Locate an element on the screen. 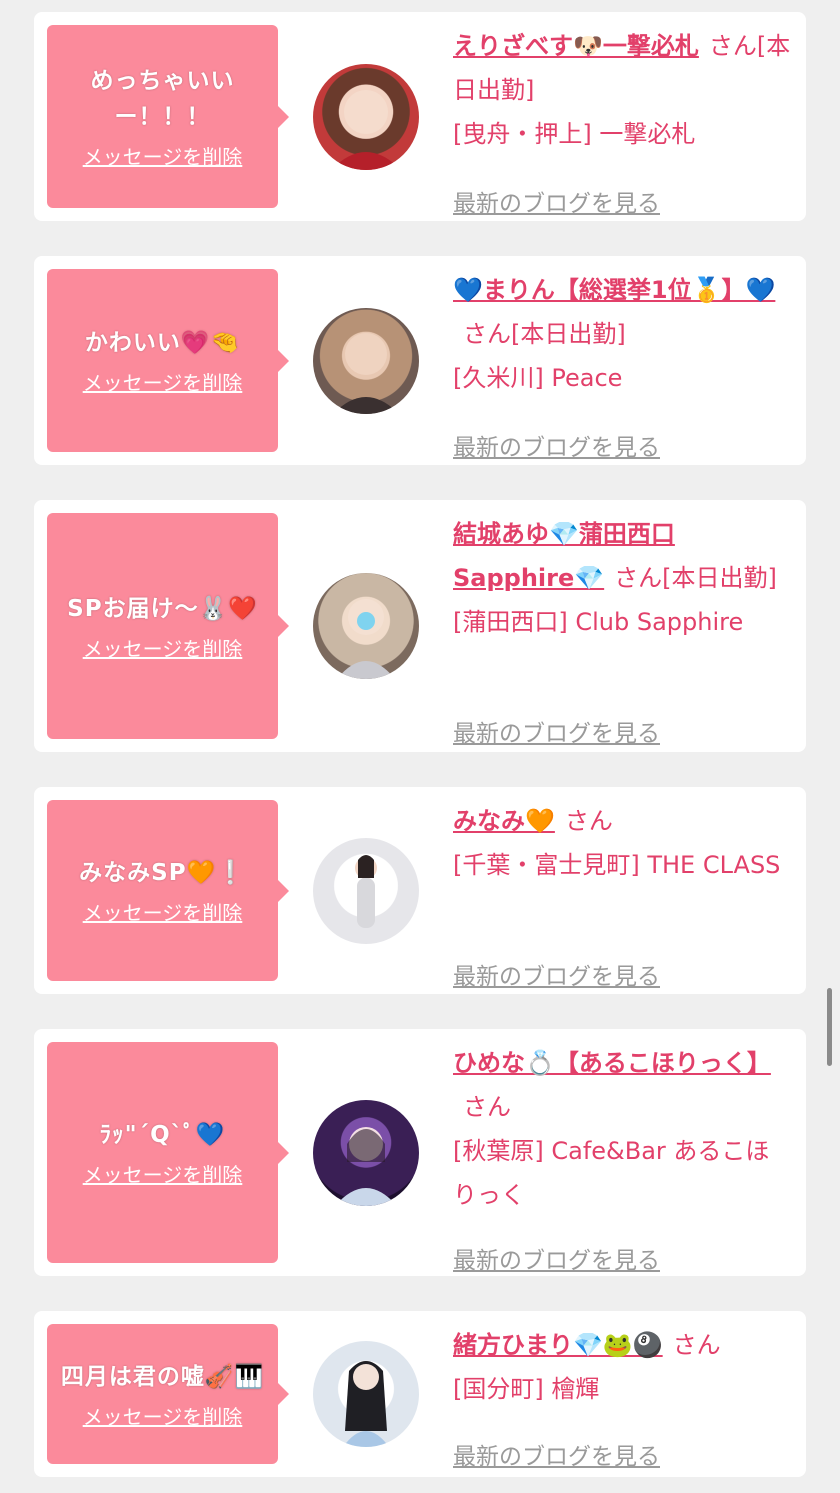 This screenshot has width=840, height=1493. message-bubble: ﾗｯ"´Q`ﾟ💙 メッセージを削除 is located at coordinates (168, 1152).